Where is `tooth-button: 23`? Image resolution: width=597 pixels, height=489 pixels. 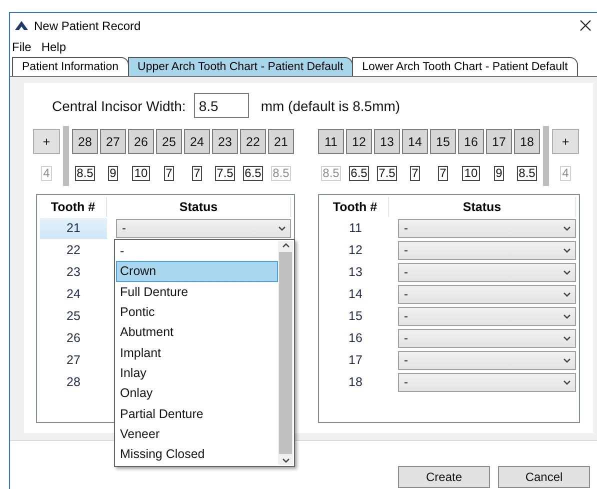
tooth-button: 23 is located at coordinates (225, 141).